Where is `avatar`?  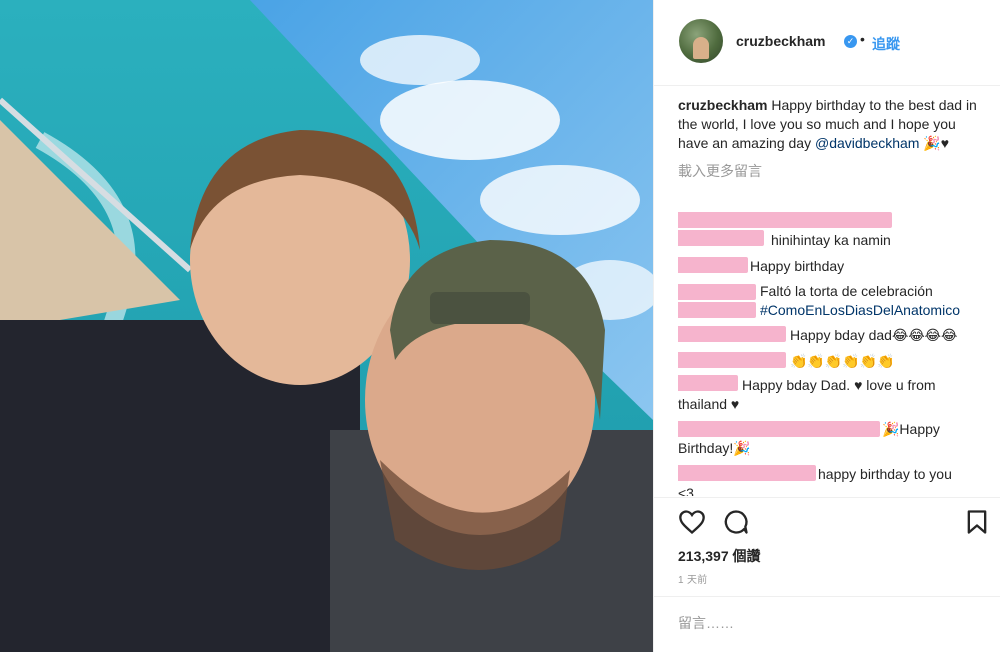 avatar is located at coordinates (701, 41).